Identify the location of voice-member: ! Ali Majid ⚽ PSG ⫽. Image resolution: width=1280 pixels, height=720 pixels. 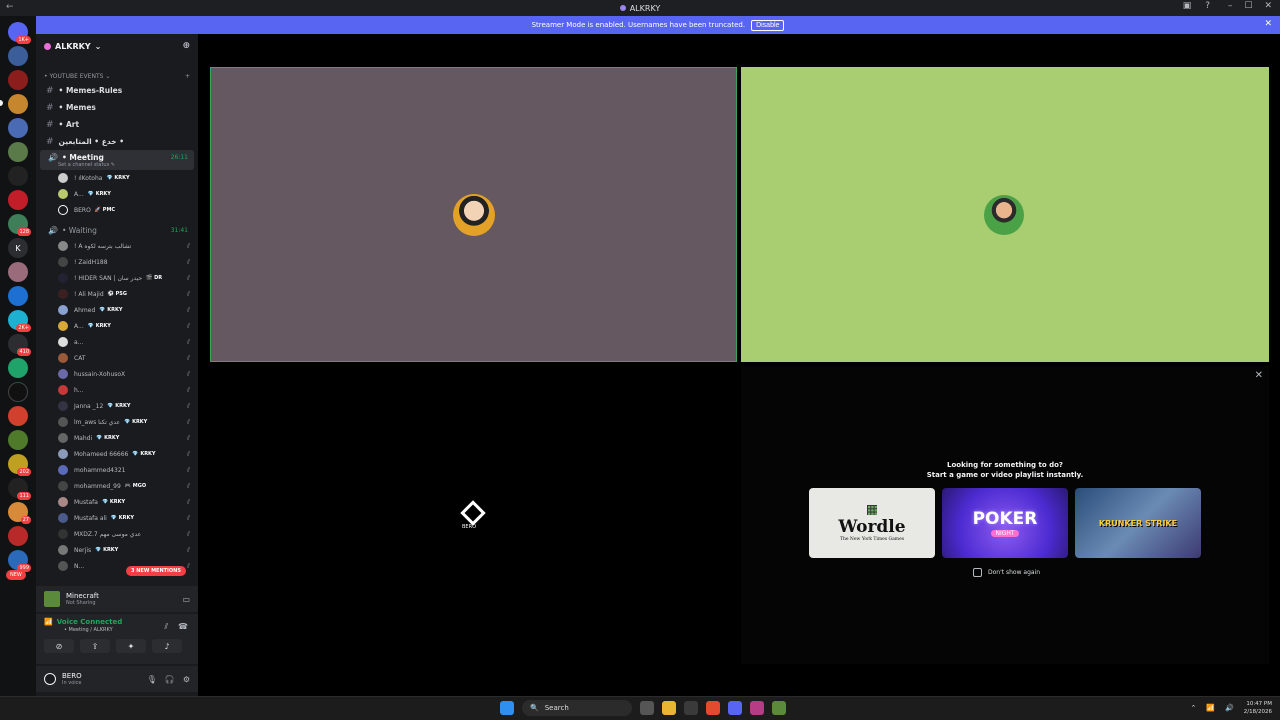
(117, 294).